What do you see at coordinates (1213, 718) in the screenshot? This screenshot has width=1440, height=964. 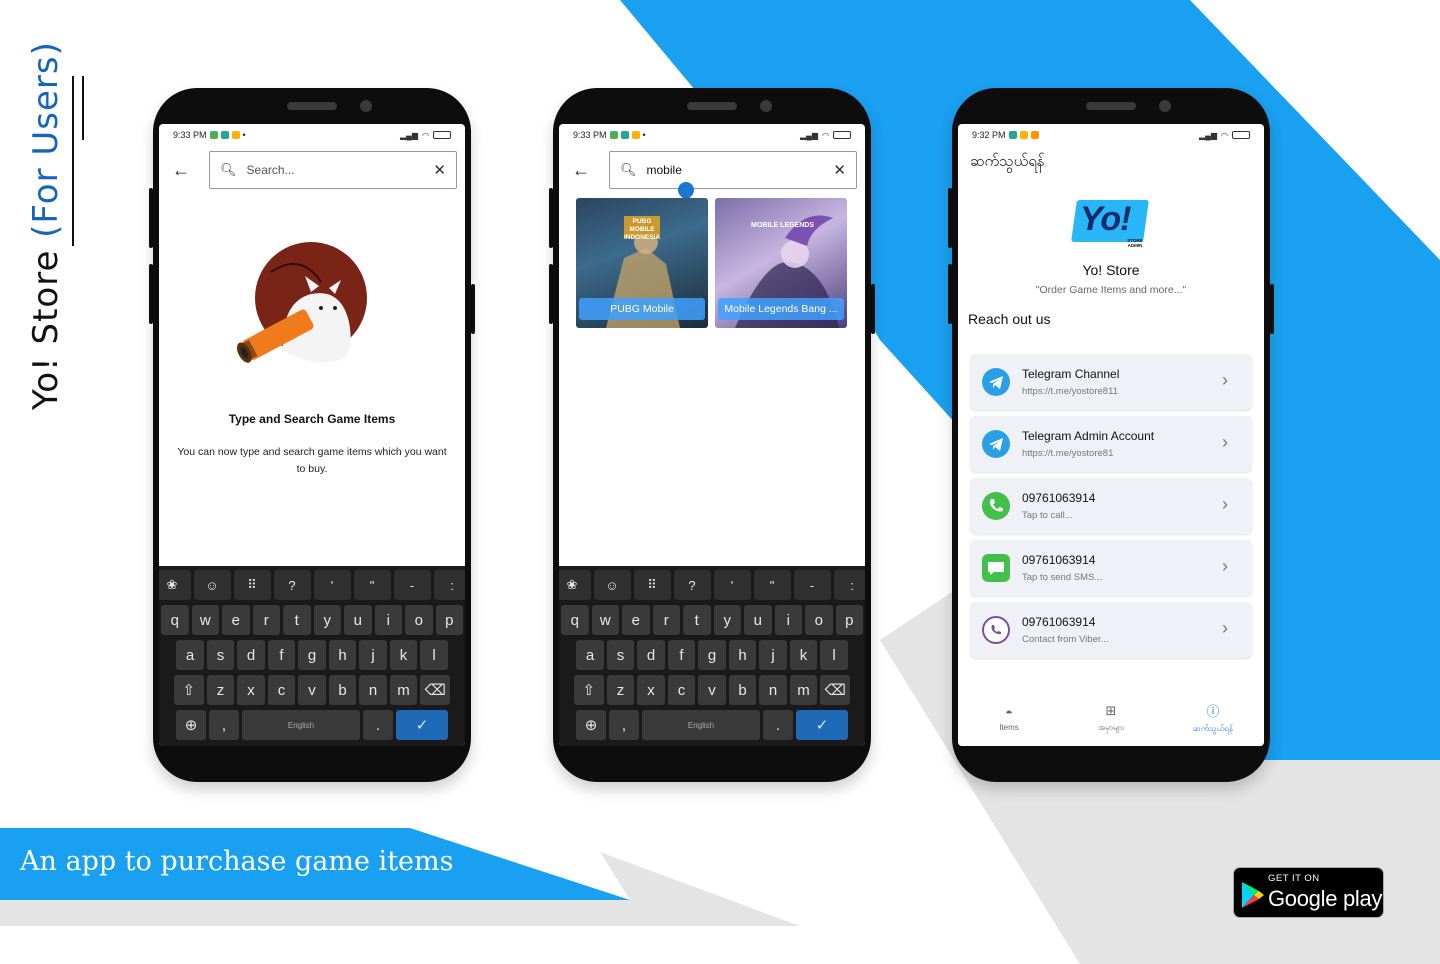 I see `nav-contact: ⓘ ဆက်သွယ်ရန်` at bounding box center [1213, 718].